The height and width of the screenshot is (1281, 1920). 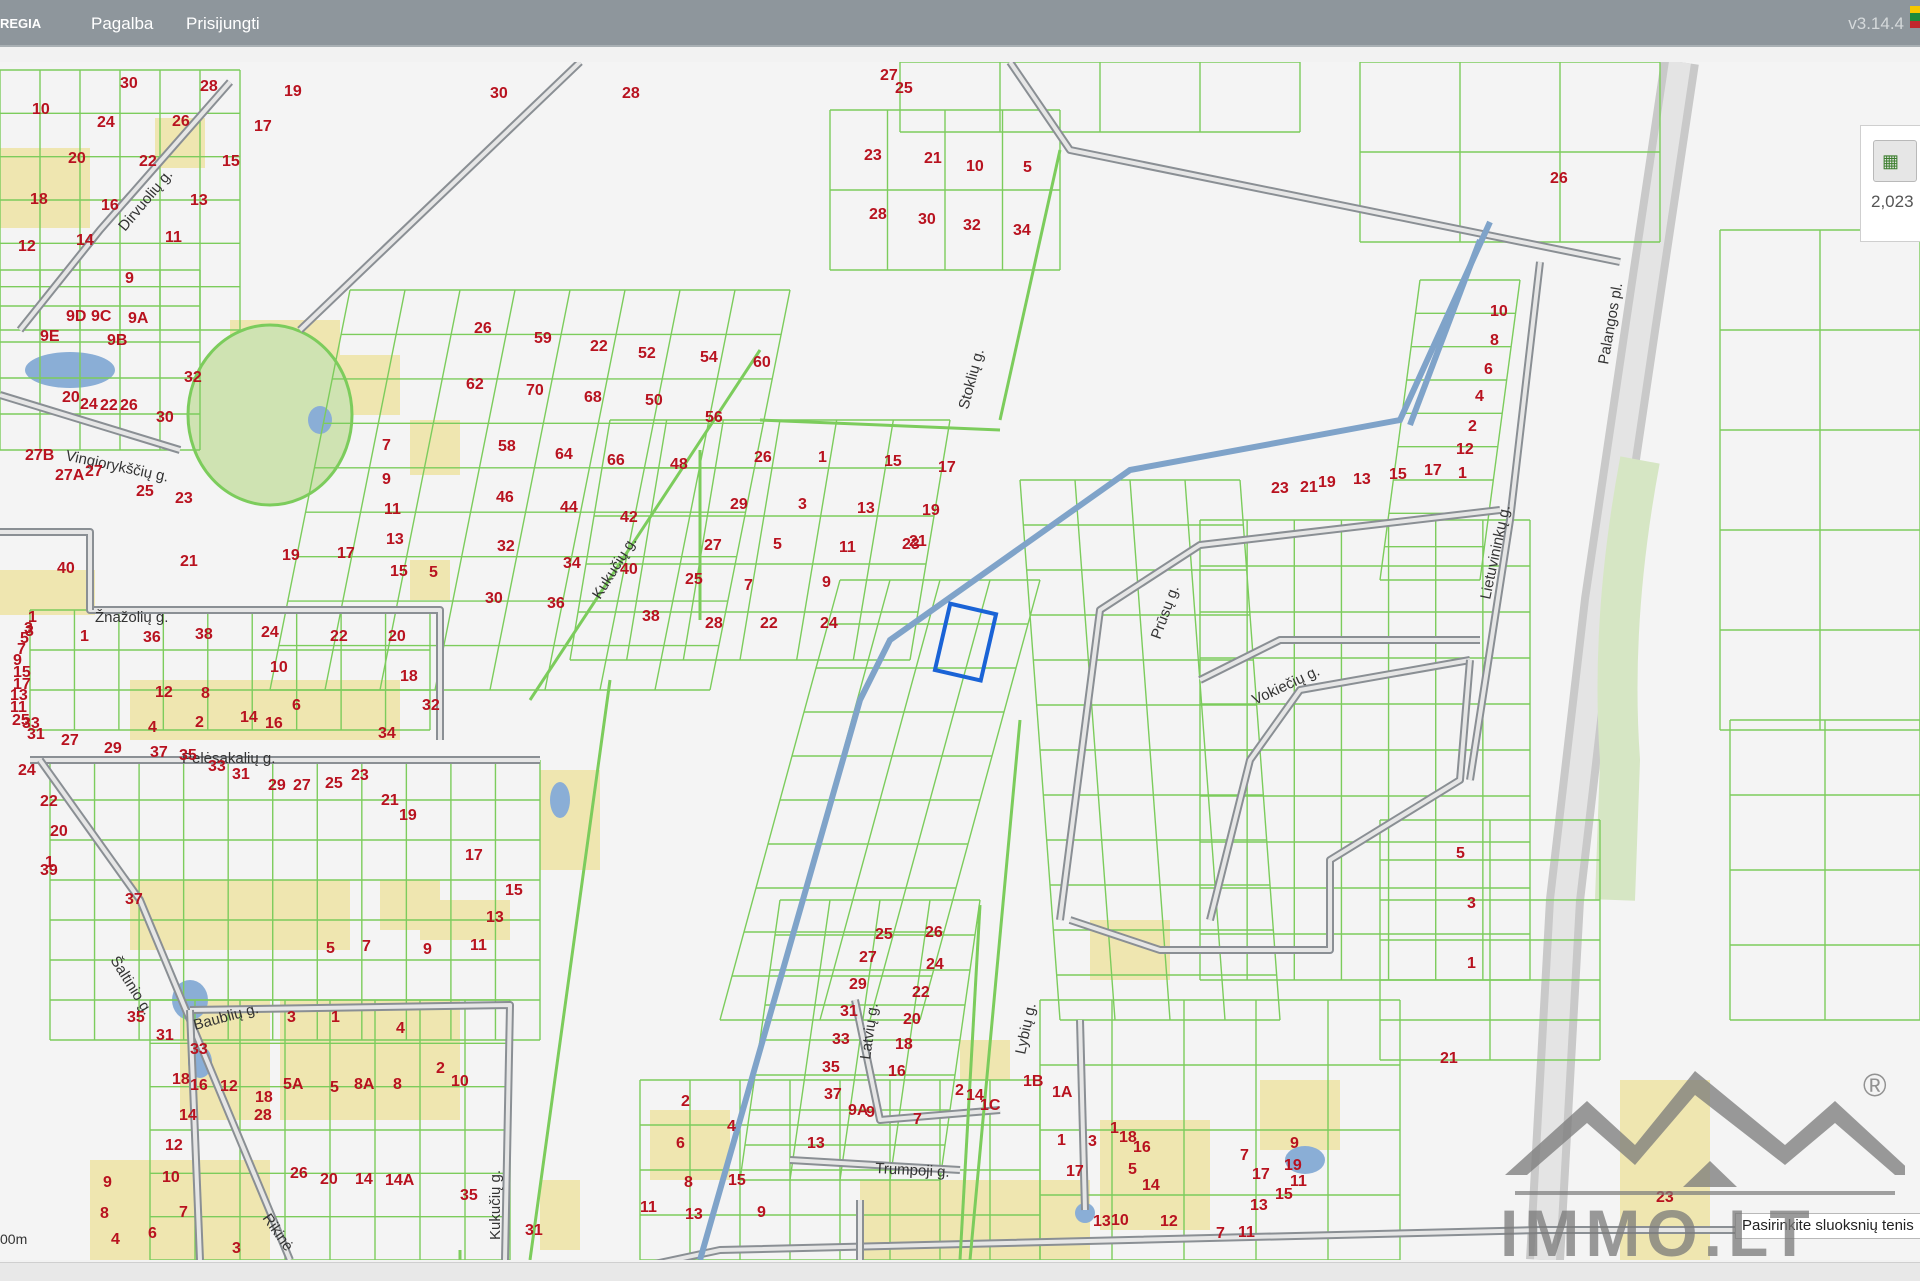 I want to click on parcel-number: 2, so click(x=685, y=1101).